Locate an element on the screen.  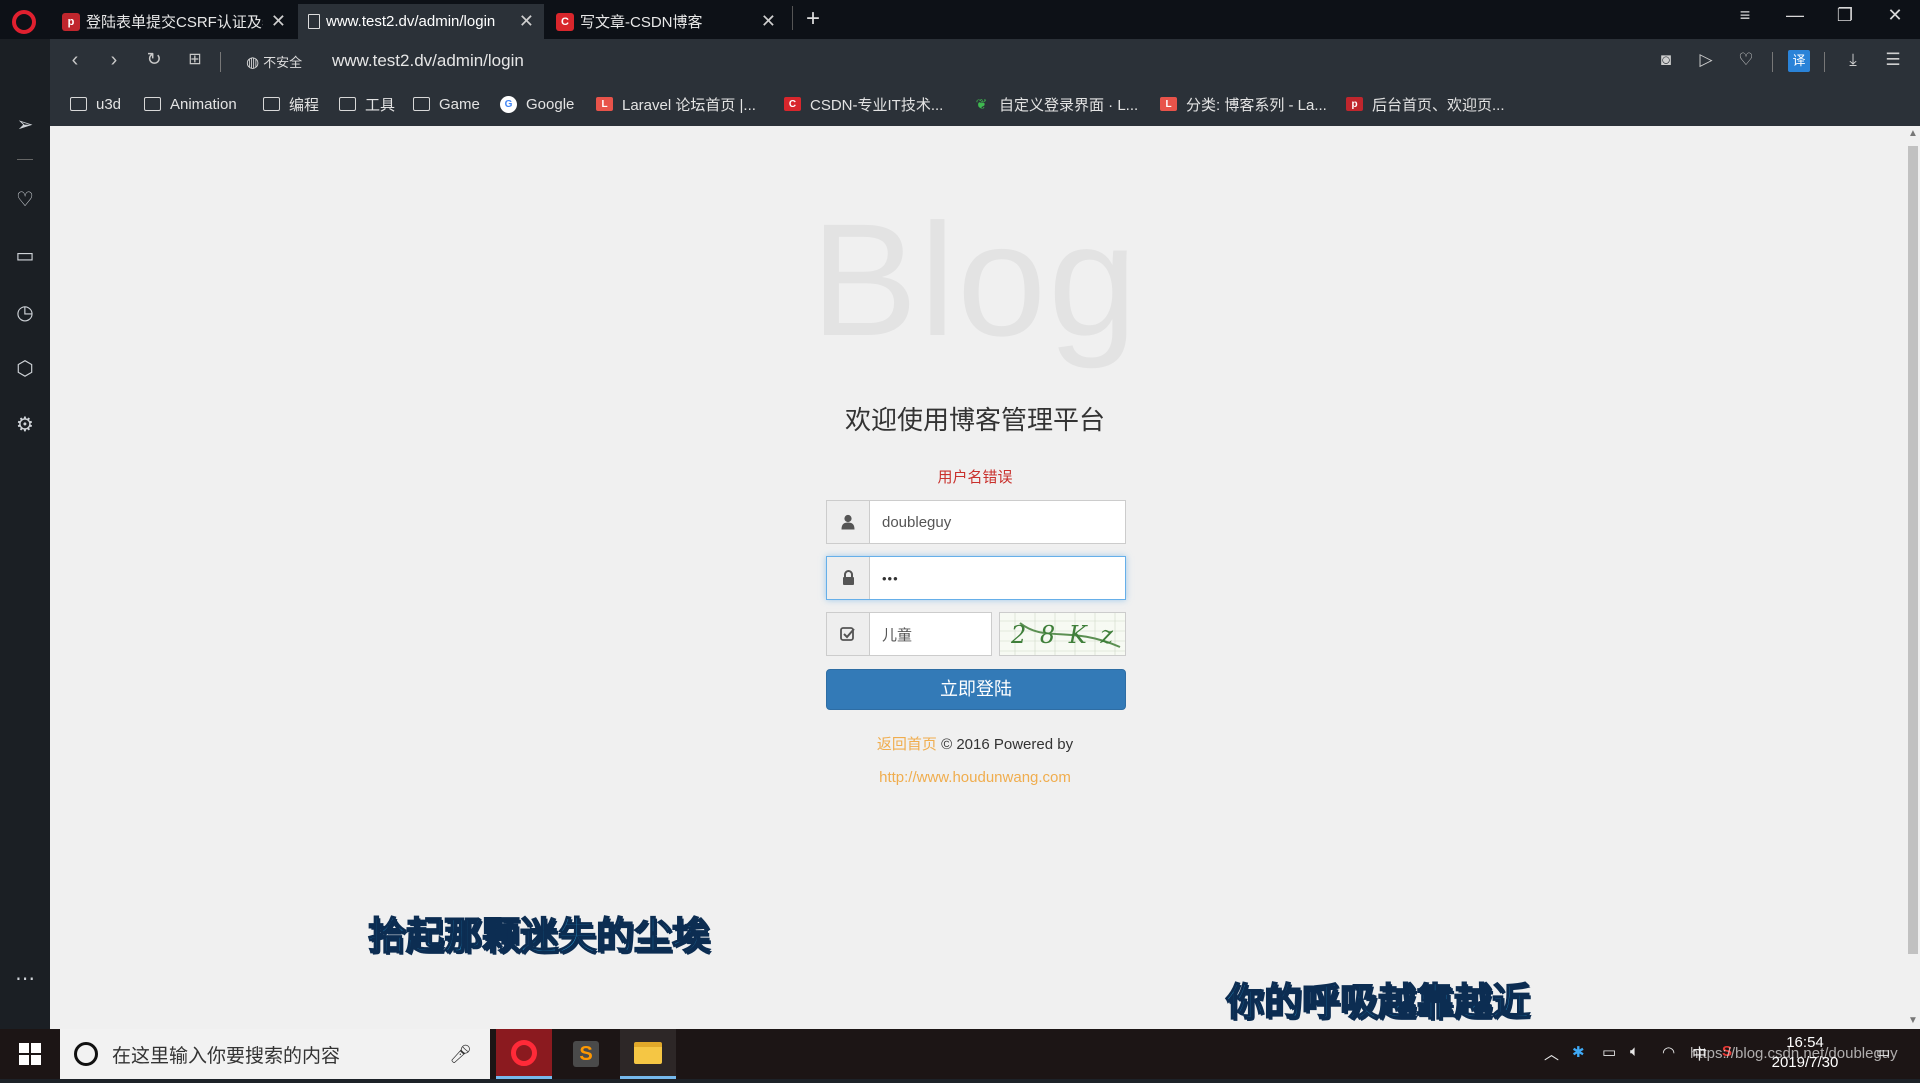
tabs-icon: ▭ is located at coordinates (25, 256).